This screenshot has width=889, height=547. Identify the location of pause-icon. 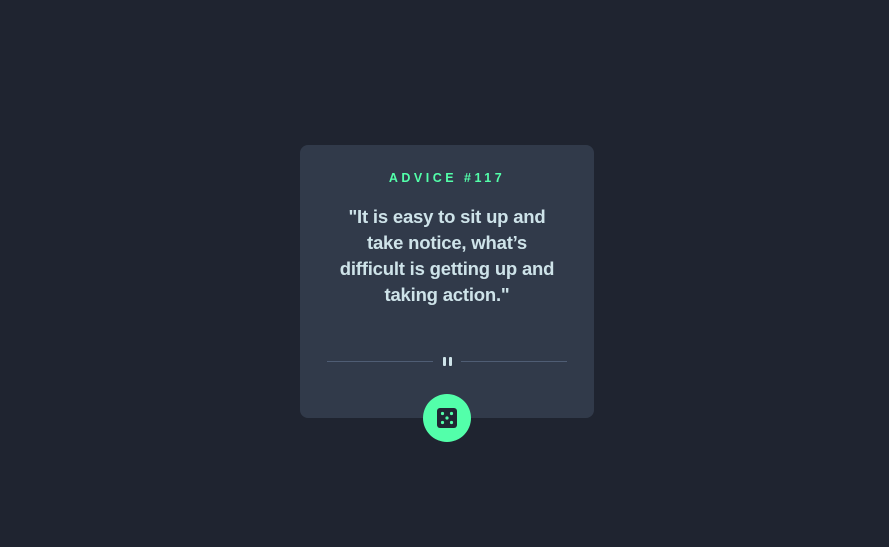
(447, 362).